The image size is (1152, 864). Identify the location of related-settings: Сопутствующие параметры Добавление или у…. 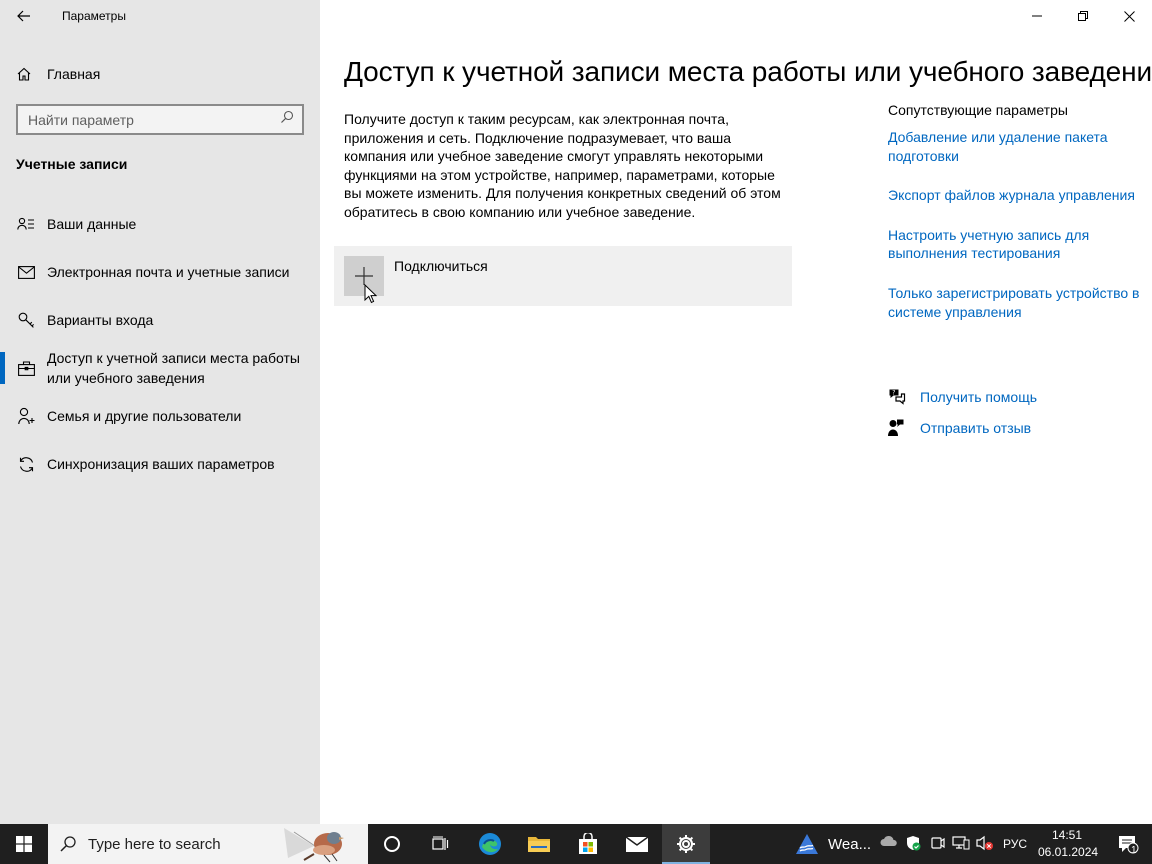
(1015, 222).